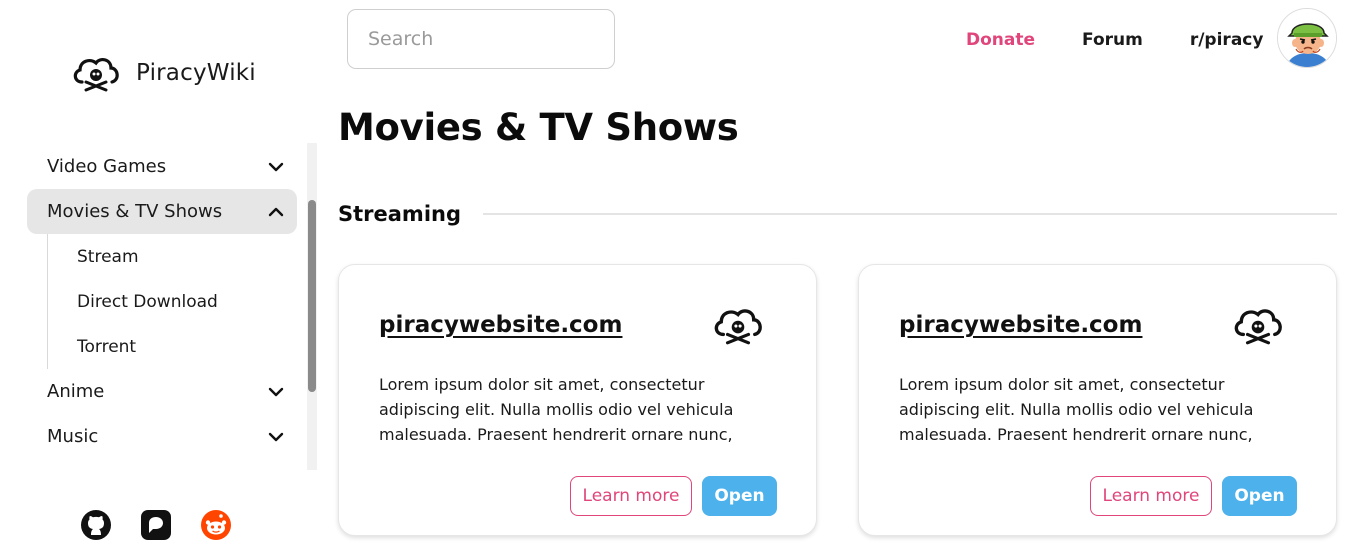  Describe the element at coordinates (399, 214) in the screenshot. I see `section-title: Streaming` at that location.